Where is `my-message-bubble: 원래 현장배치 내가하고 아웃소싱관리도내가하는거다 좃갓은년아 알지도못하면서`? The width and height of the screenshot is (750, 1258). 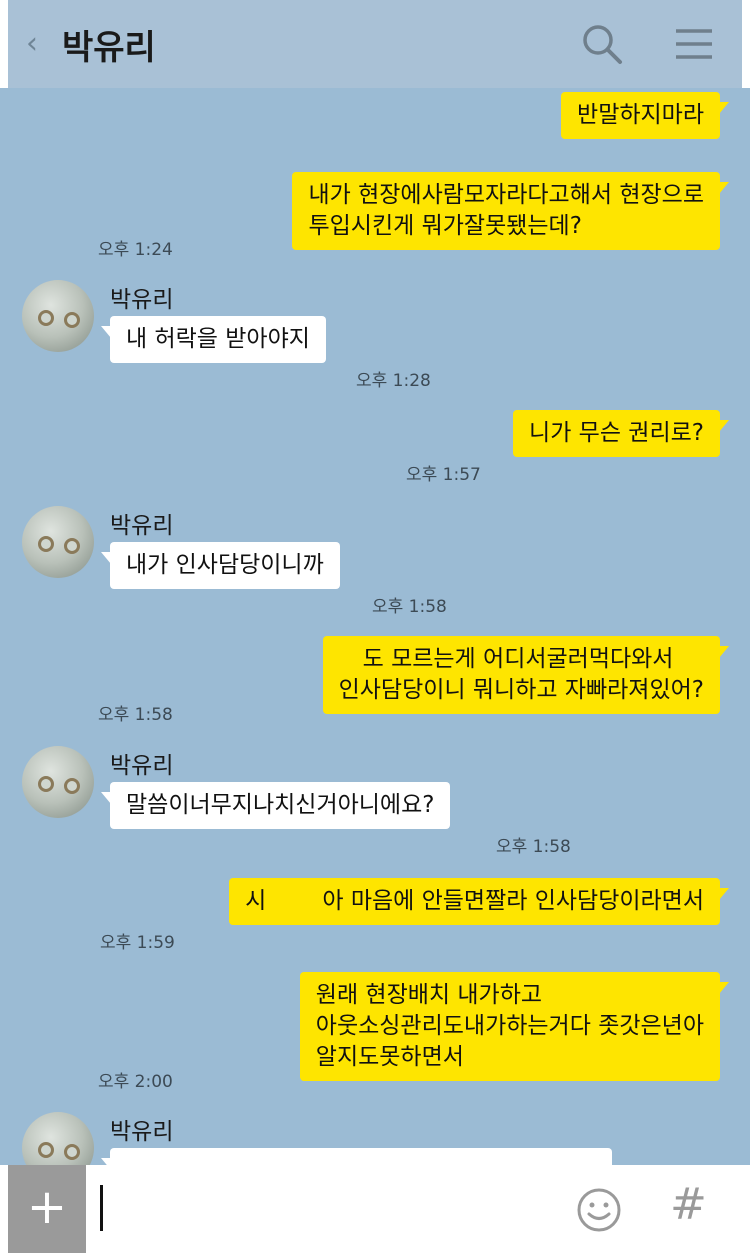
my-message-bubble: 원래 현장배치 내가하고 아웃소싱관리도내가하는거다 좃갓은년아 알지도못하면서 is located at coordinates (514, 1026).